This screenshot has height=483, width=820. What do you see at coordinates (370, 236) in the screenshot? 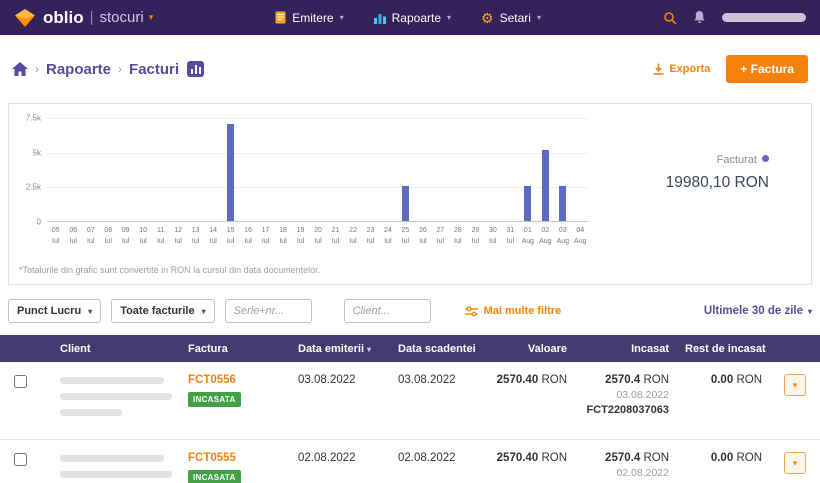
I see `chart-x-tick: 23 Iul` at bounding box center [370, 236].